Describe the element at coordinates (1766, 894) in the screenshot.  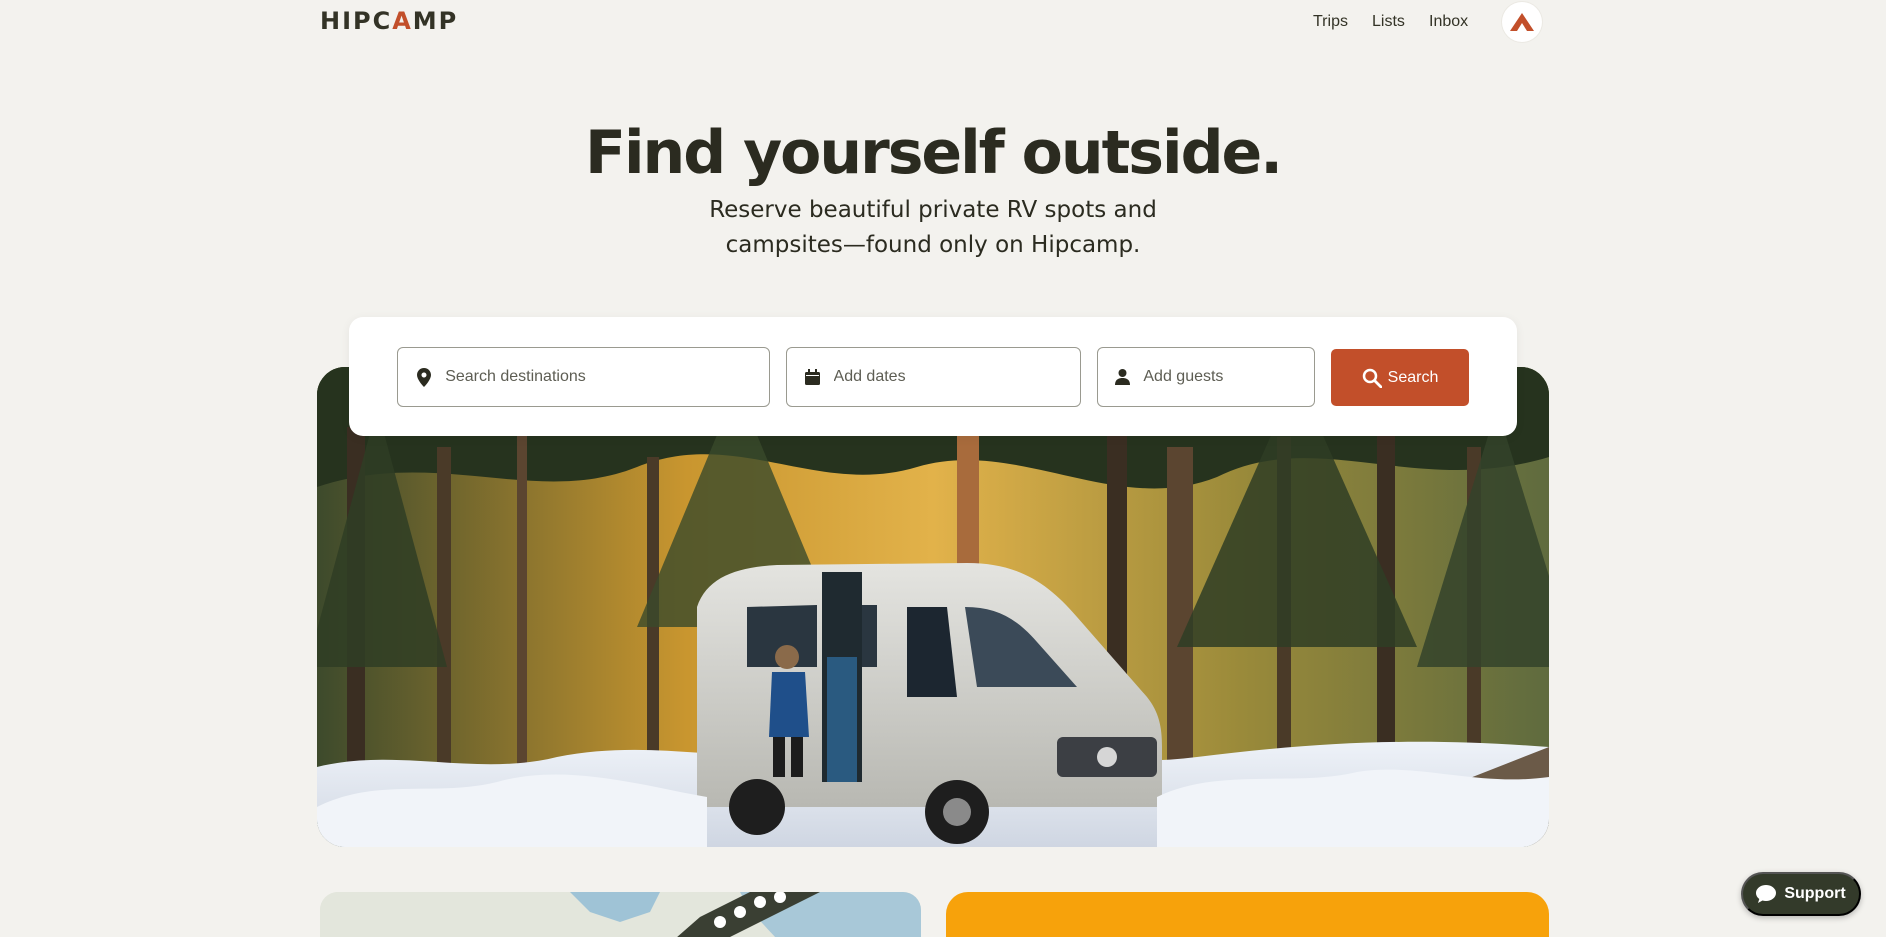
I see `chat-bubble-icon` at that location.